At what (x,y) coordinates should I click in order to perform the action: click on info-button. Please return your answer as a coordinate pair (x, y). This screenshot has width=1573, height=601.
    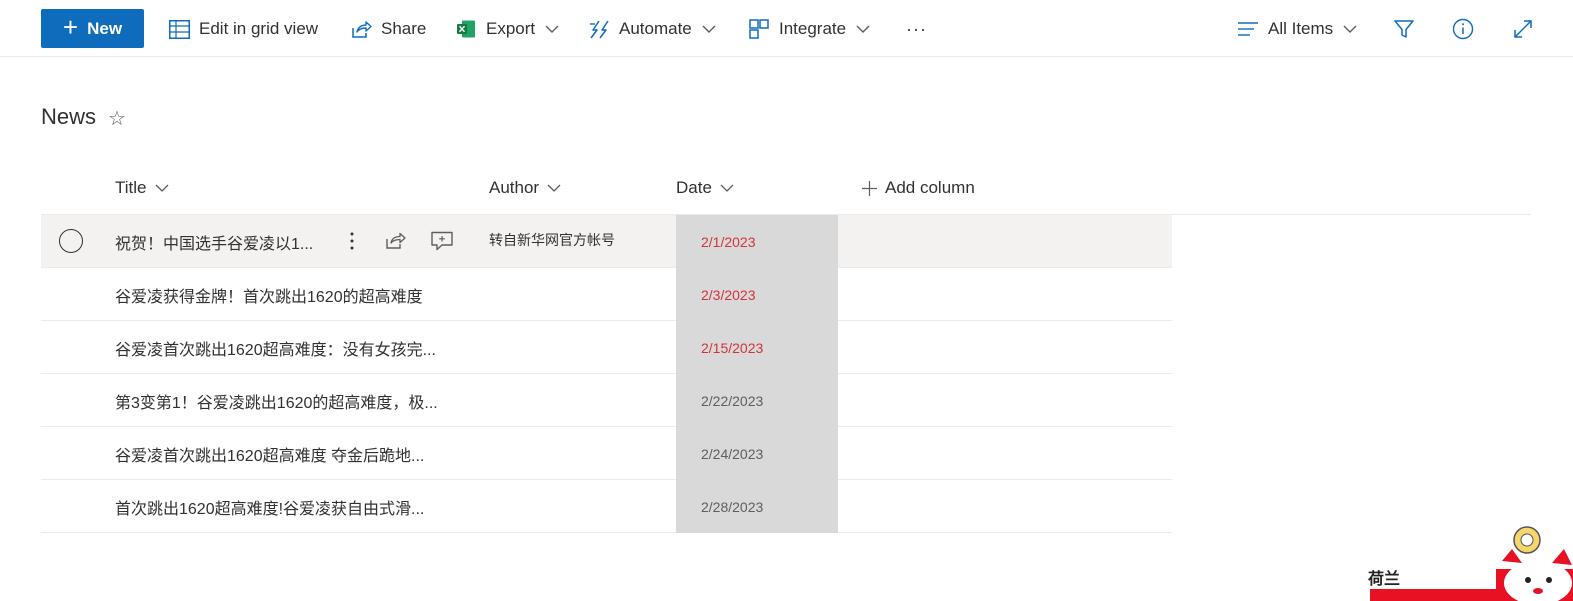
    Looking at the image, I should click on (1467, 29).